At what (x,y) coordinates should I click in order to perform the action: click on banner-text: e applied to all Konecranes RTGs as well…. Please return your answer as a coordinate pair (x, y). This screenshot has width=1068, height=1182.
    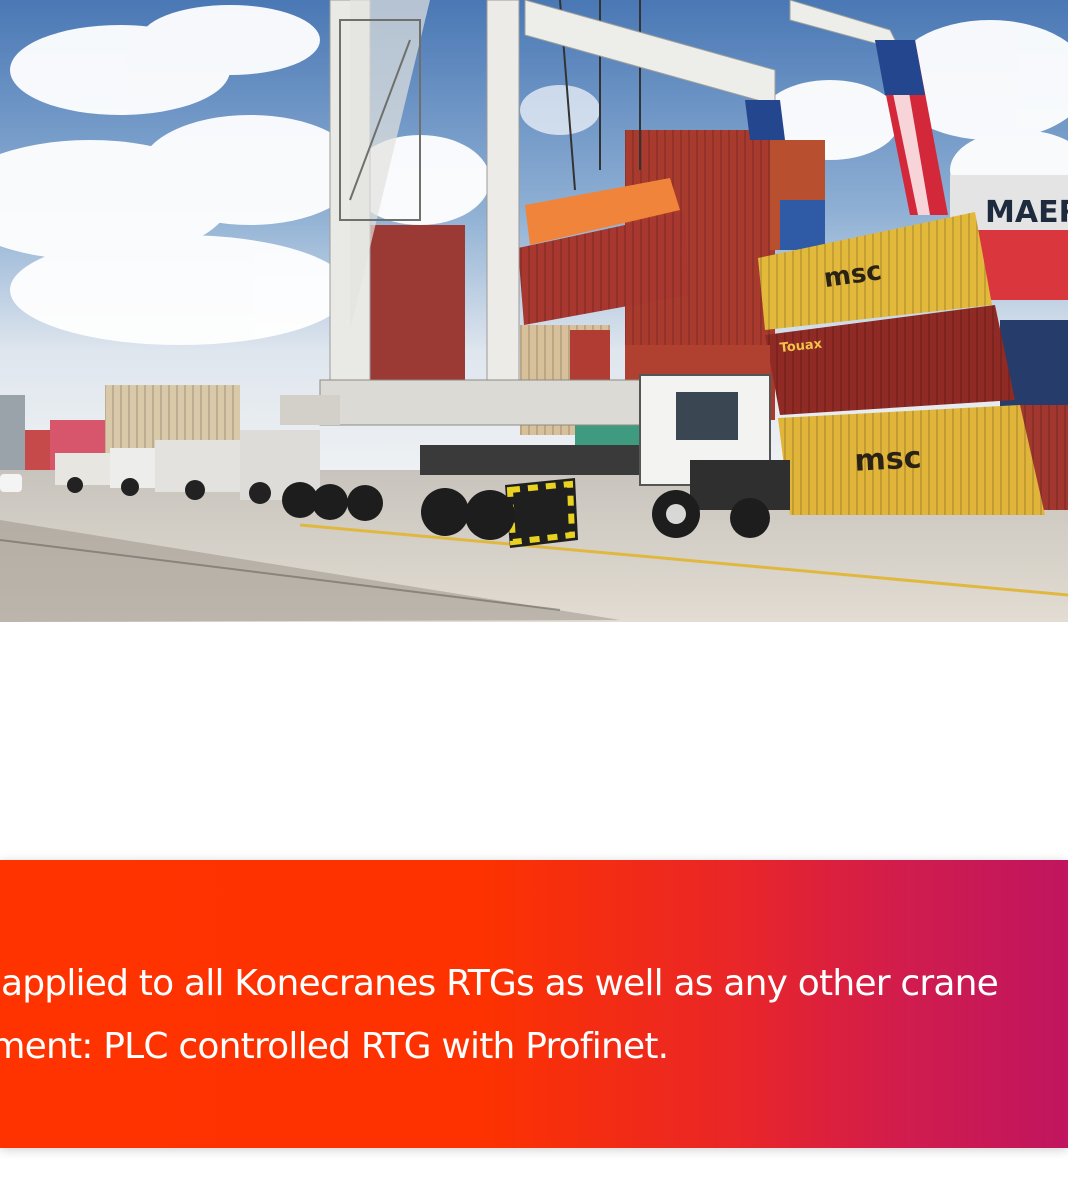
    Looking at the image, I should click on (534, 1015).